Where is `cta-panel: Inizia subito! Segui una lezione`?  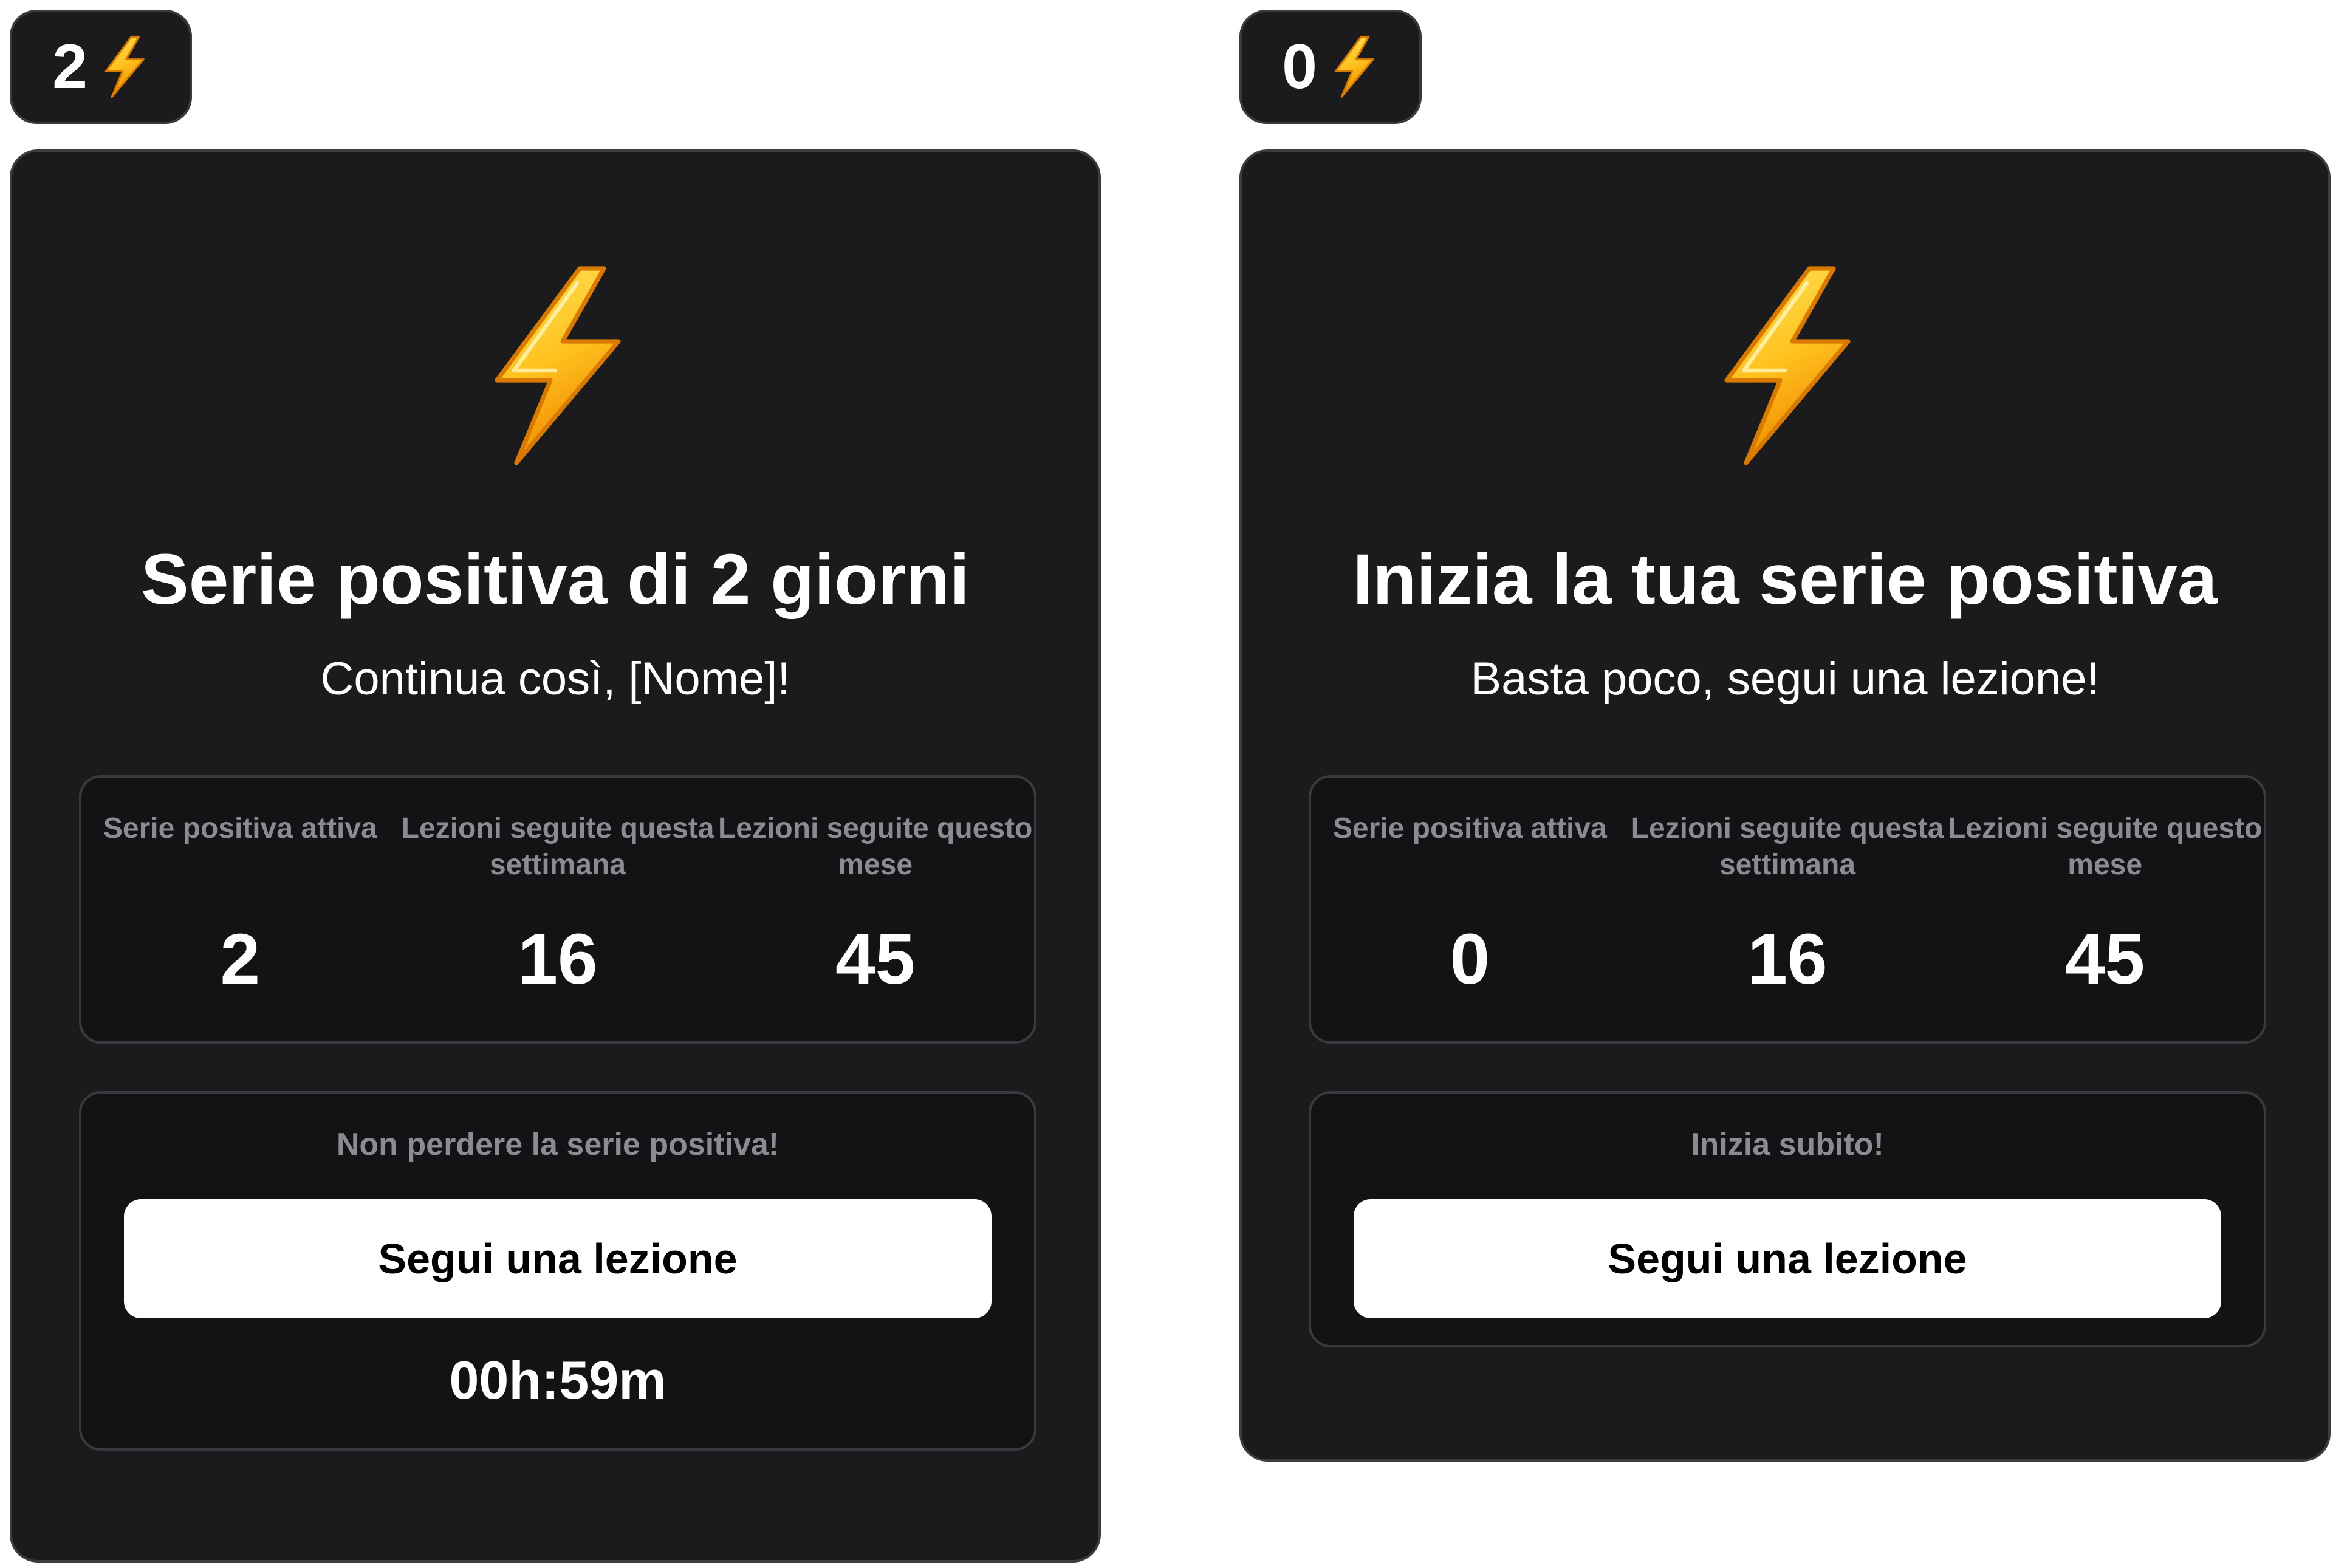 cta-panel: Inizia subito! Segui una lezione is located at coordinates (1787, 1219).